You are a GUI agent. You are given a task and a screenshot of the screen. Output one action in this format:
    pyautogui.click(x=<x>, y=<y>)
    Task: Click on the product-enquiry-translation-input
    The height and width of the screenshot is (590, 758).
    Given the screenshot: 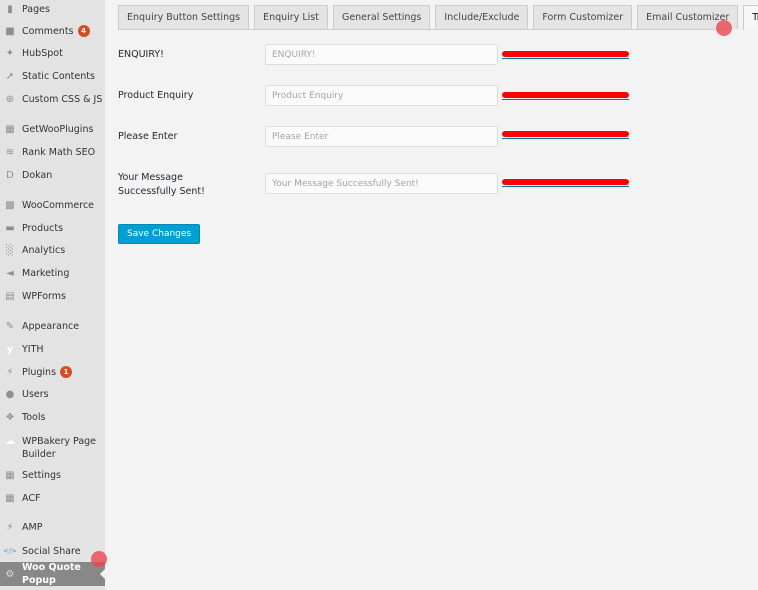 What is the action you would take?
    pyautogui.click(x=381, y=95)
    